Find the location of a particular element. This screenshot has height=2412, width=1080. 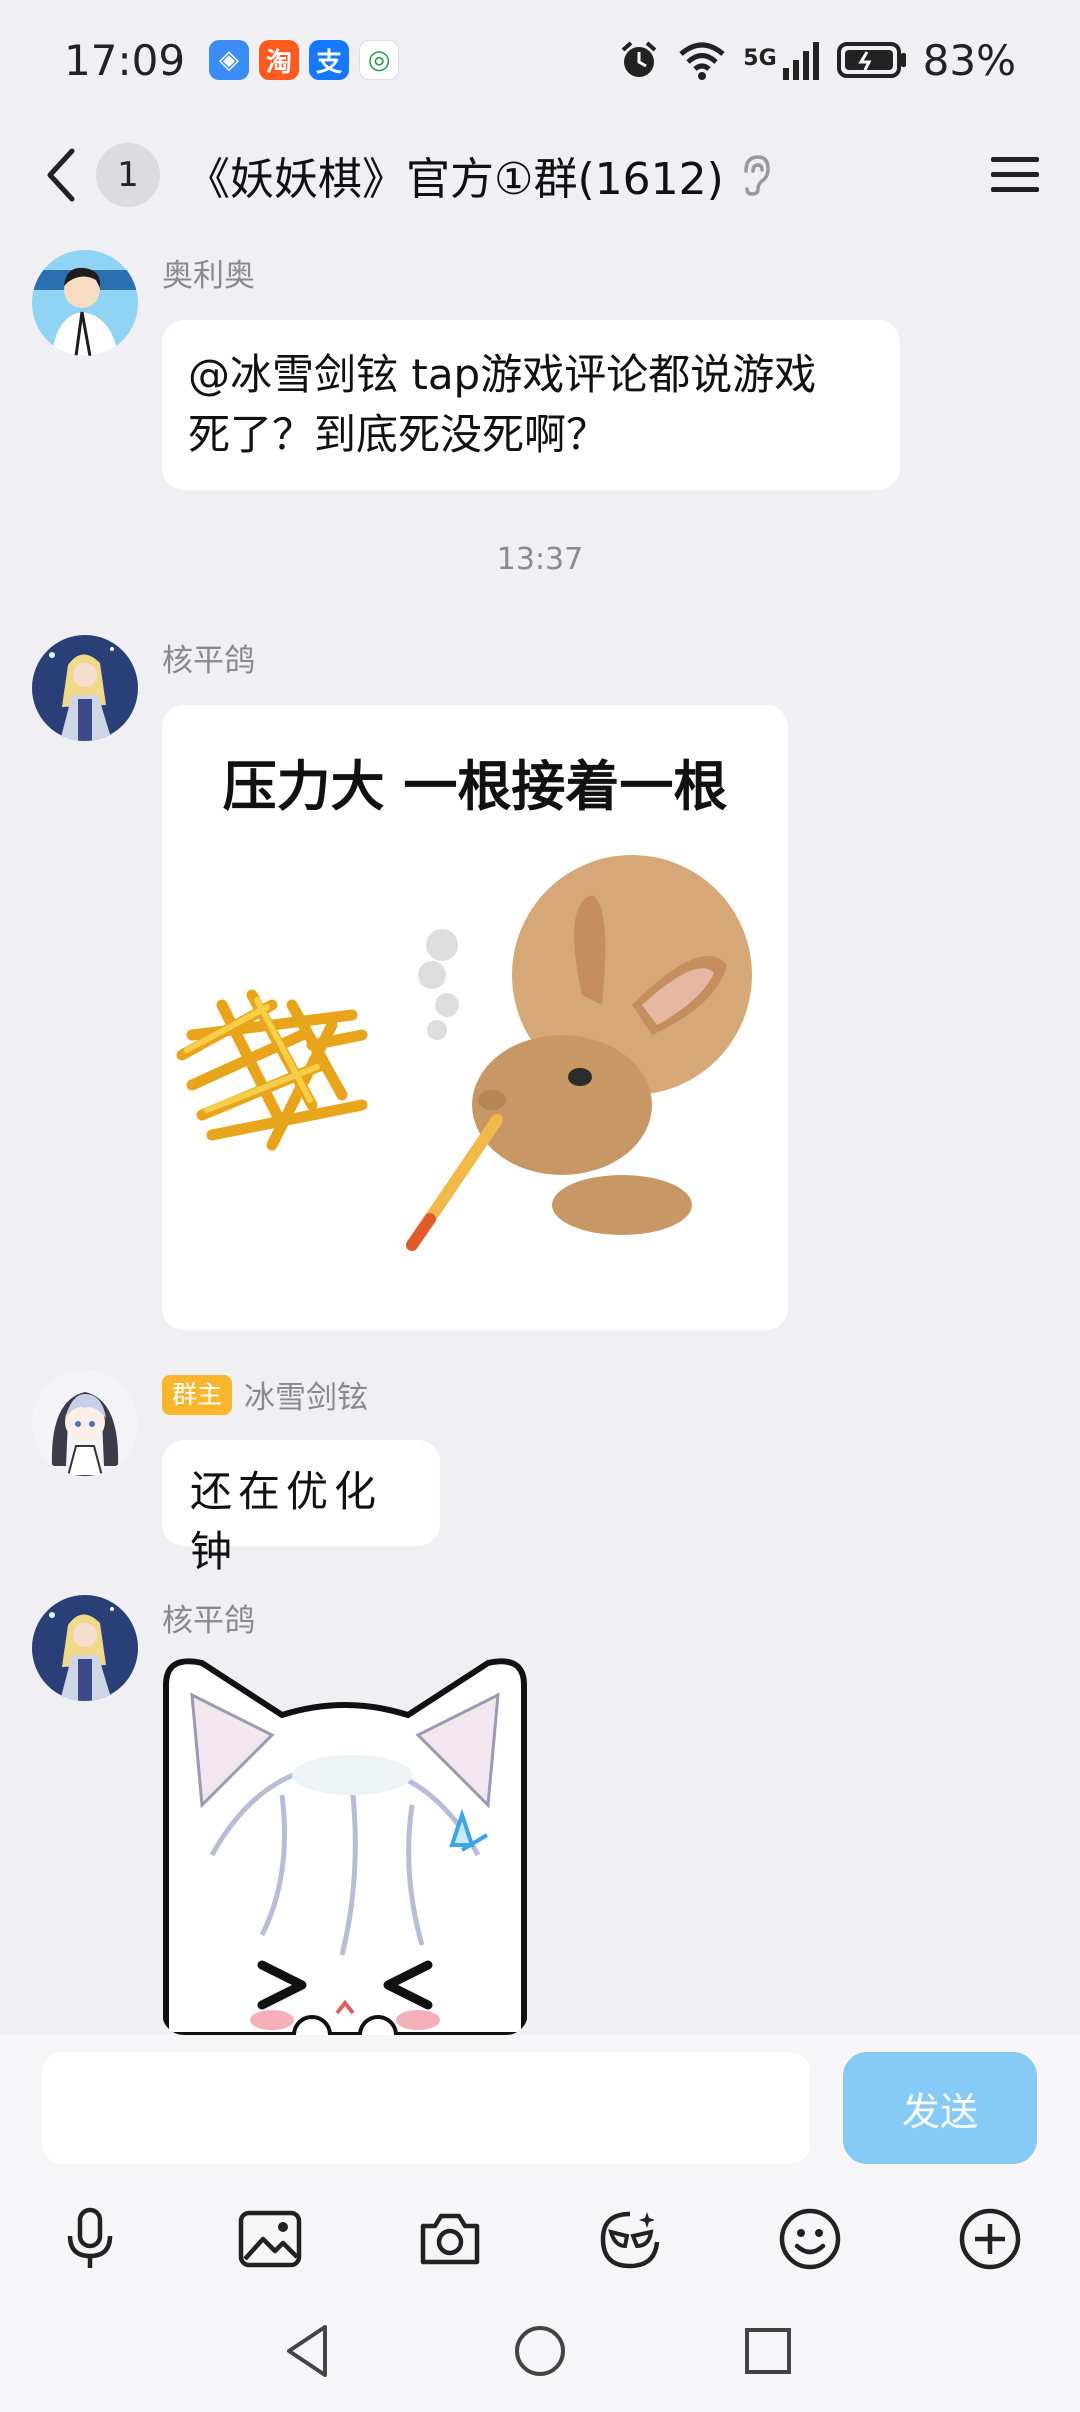

more-button is located at coordinates (990, 2239).